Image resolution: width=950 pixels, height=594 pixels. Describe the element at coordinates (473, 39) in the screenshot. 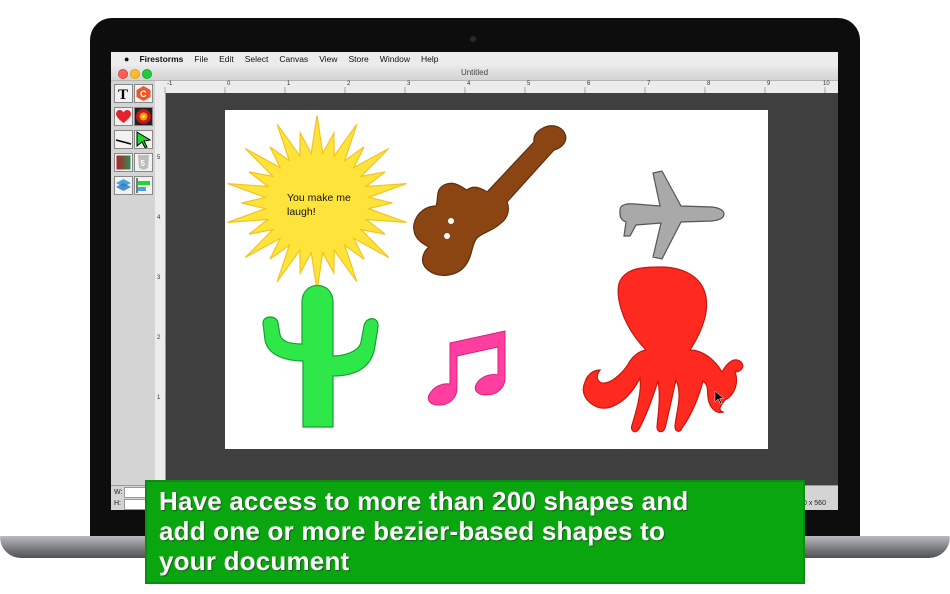

I see `camera-icon` at that location.